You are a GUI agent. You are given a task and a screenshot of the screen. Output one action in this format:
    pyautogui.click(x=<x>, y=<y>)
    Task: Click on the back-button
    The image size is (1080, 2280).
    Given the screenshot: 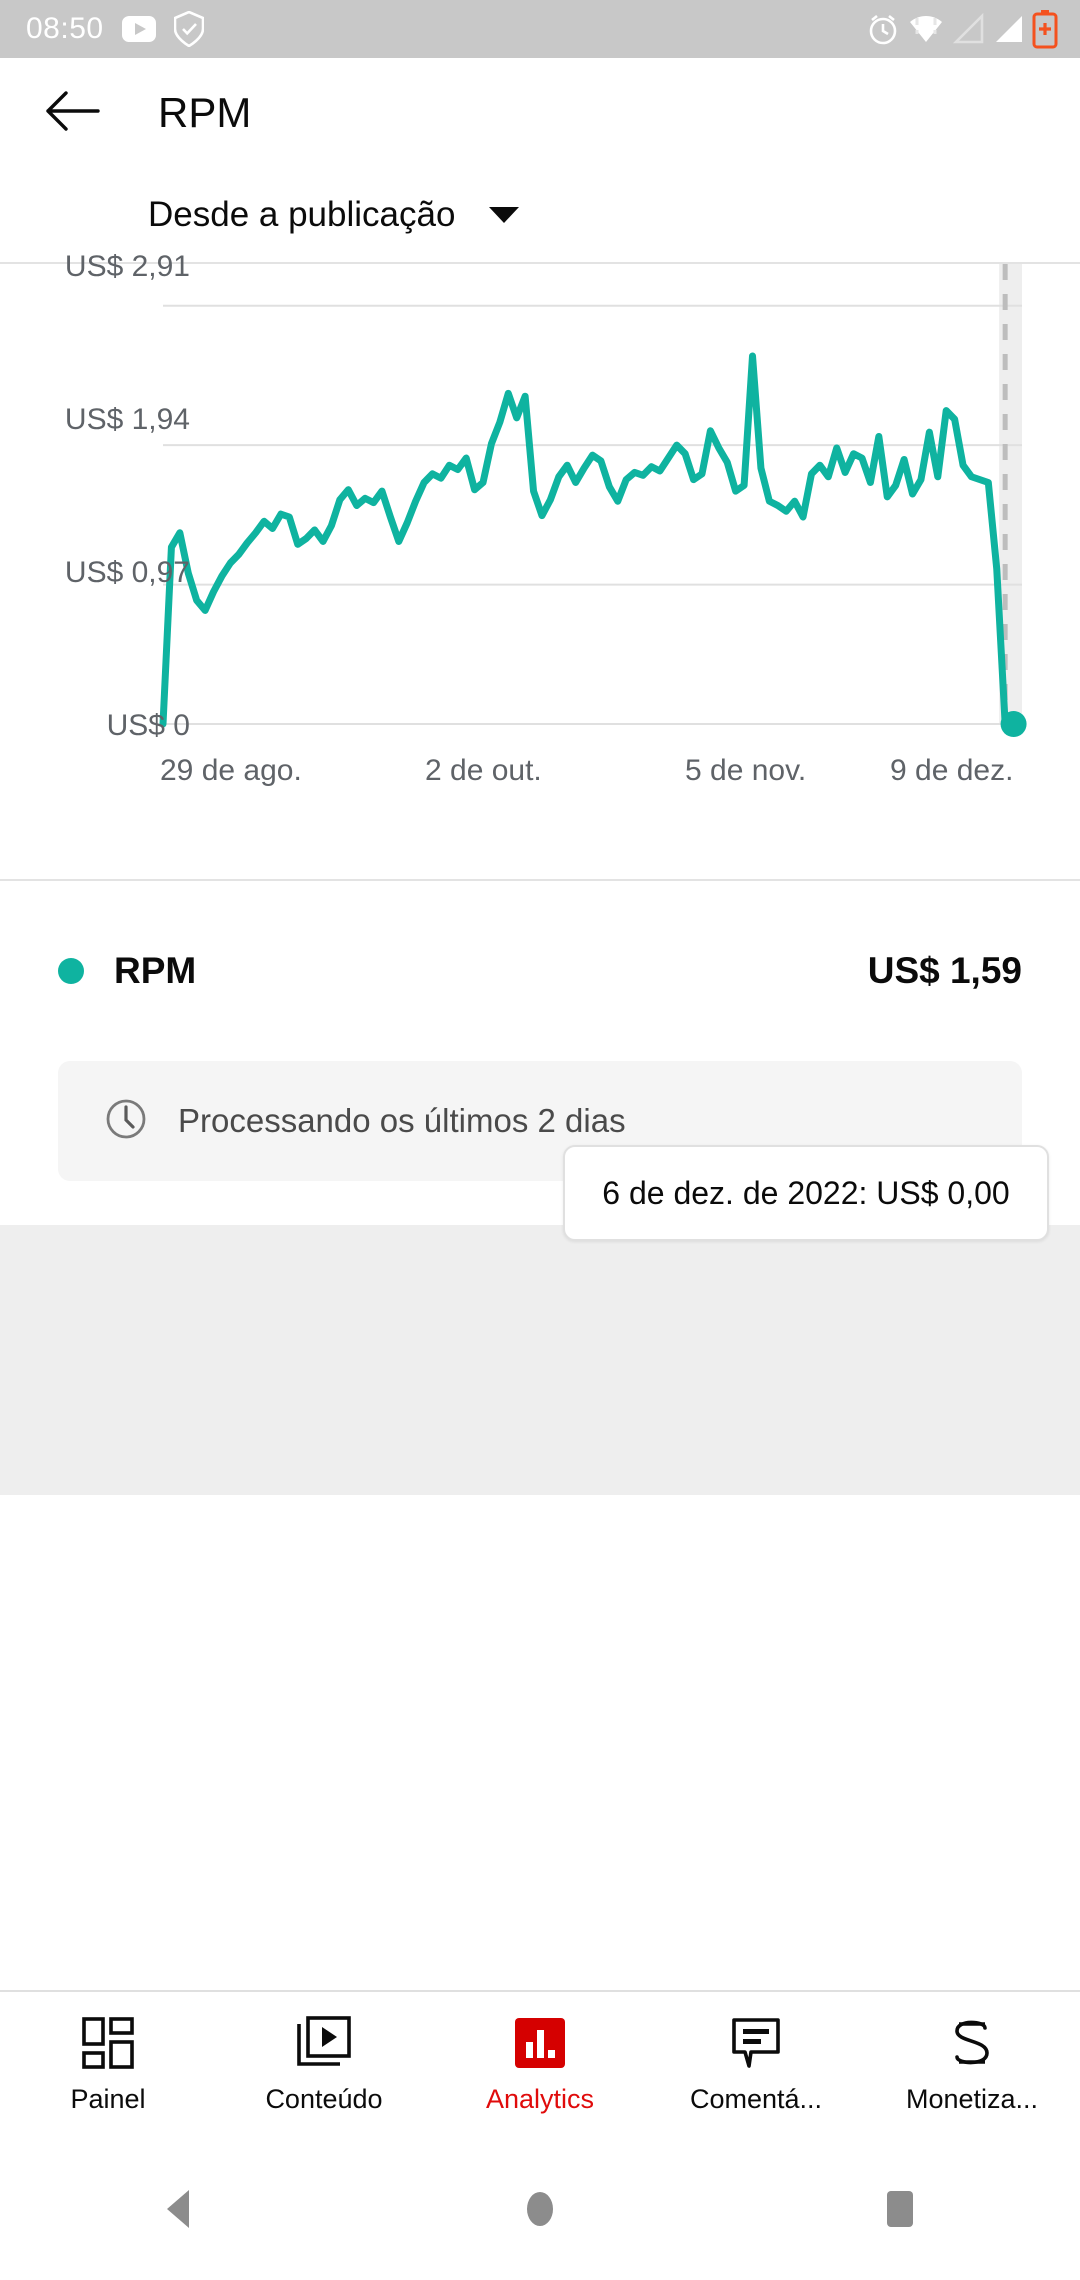 What is the action you would take?
    pyautogui.click(x=72, y=113)
    